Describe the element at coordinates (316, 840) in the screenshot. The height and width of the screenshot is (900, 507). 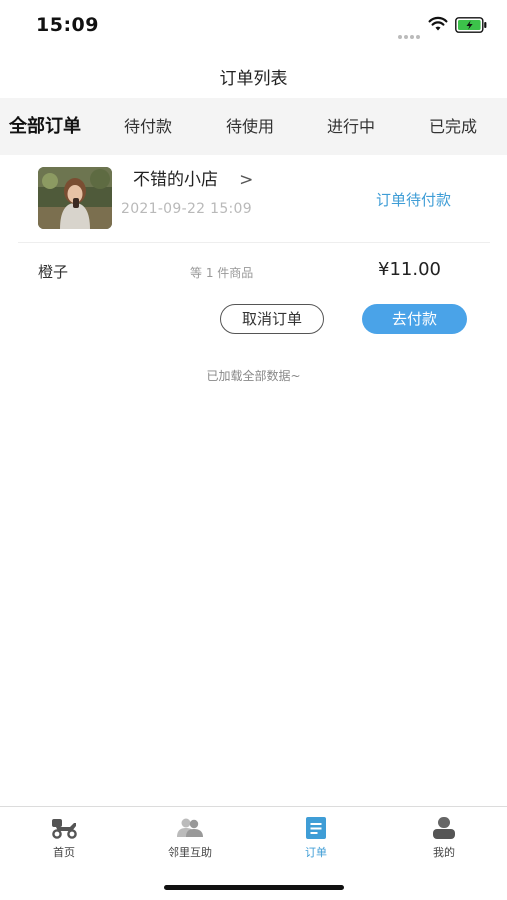
I see `bottom-nav-orders: 订单` at that location.